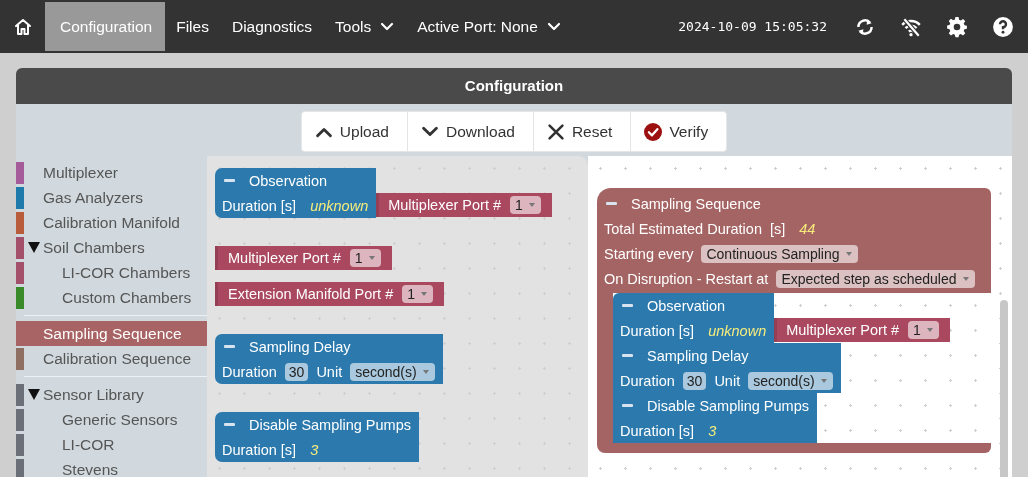 This screenshot has width=1028, height=477. Describe the element at coordinates (686, 278) in the screenshot. I see `block-label: On Disruption - Restart at` at that location.